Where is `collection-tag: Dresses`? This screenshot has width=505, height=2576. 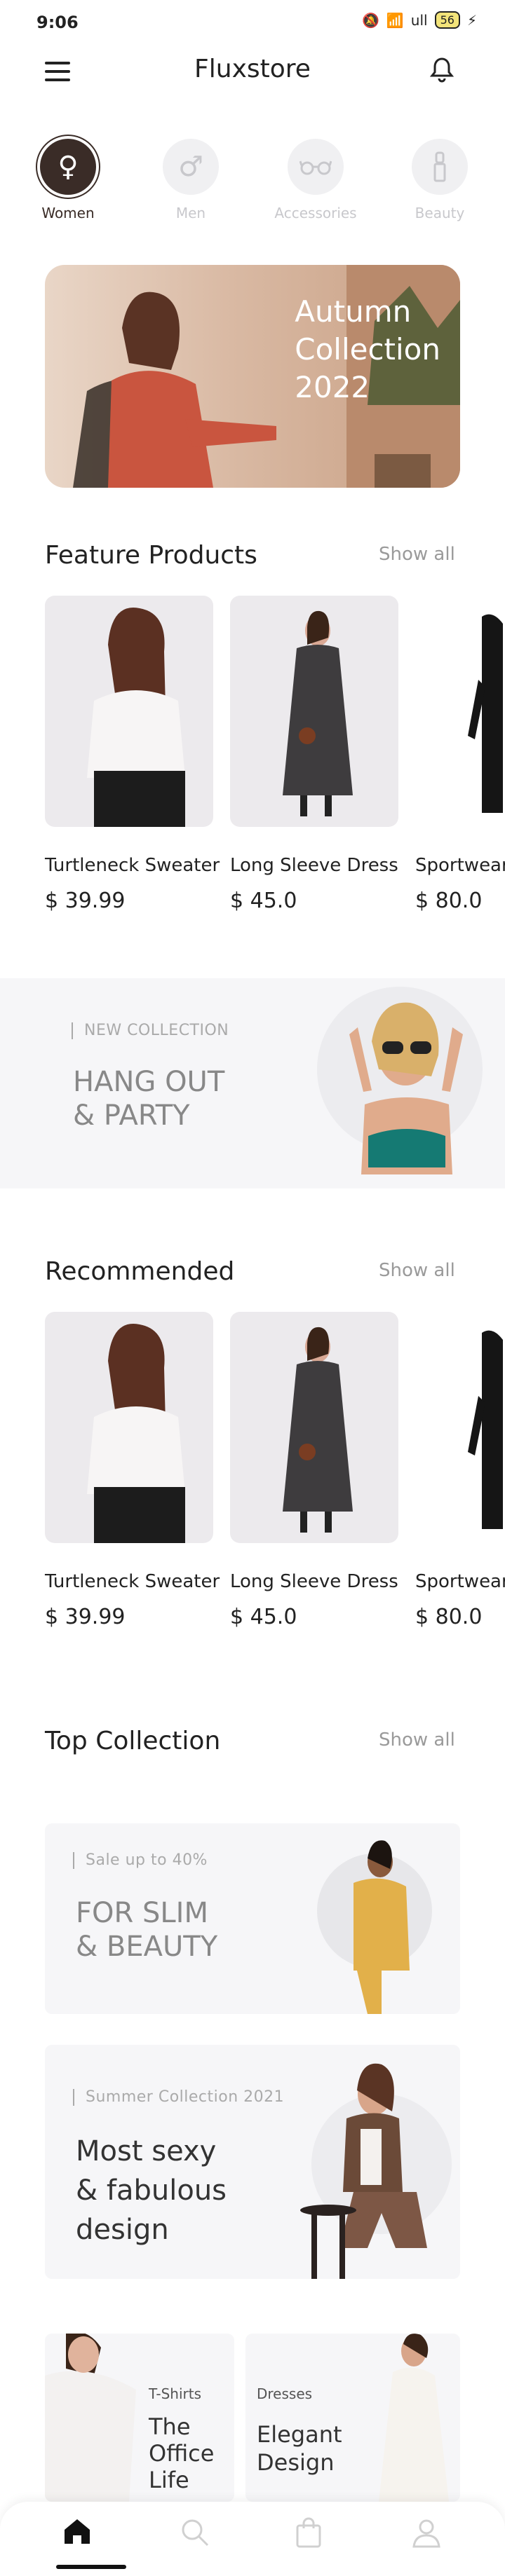
collection-tag: Dresses is located at coordinates (285, 2393).